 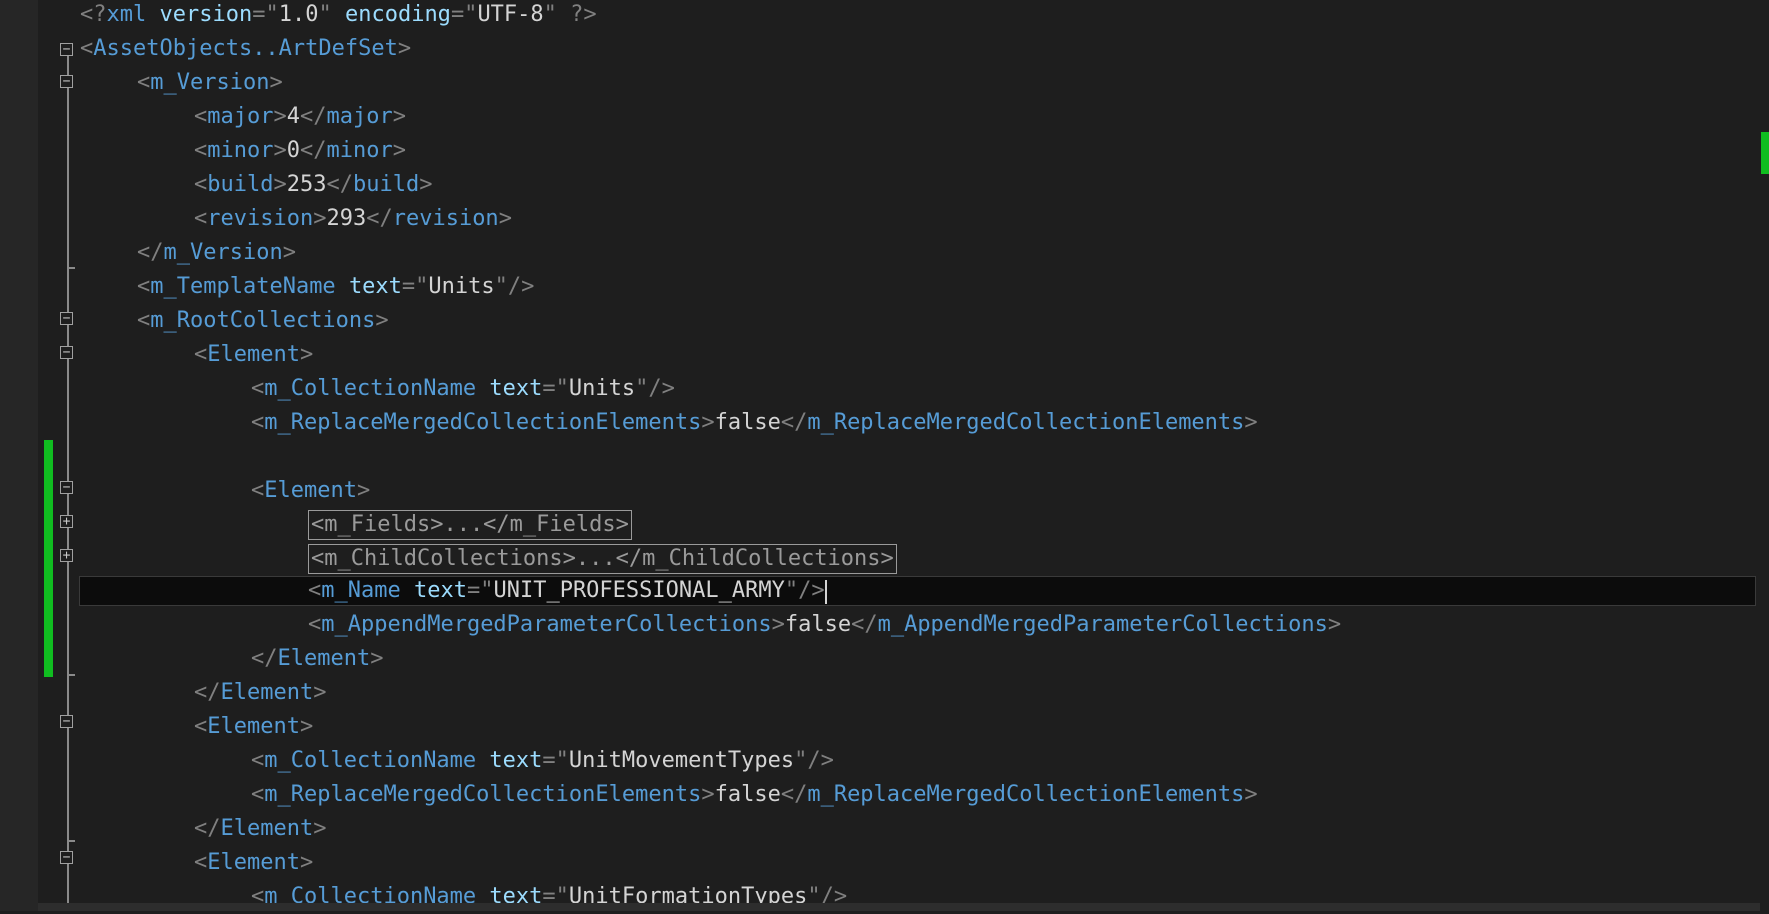 I want to click on xml-tag-name: m_CollectionName, so click(x=370, y=388).